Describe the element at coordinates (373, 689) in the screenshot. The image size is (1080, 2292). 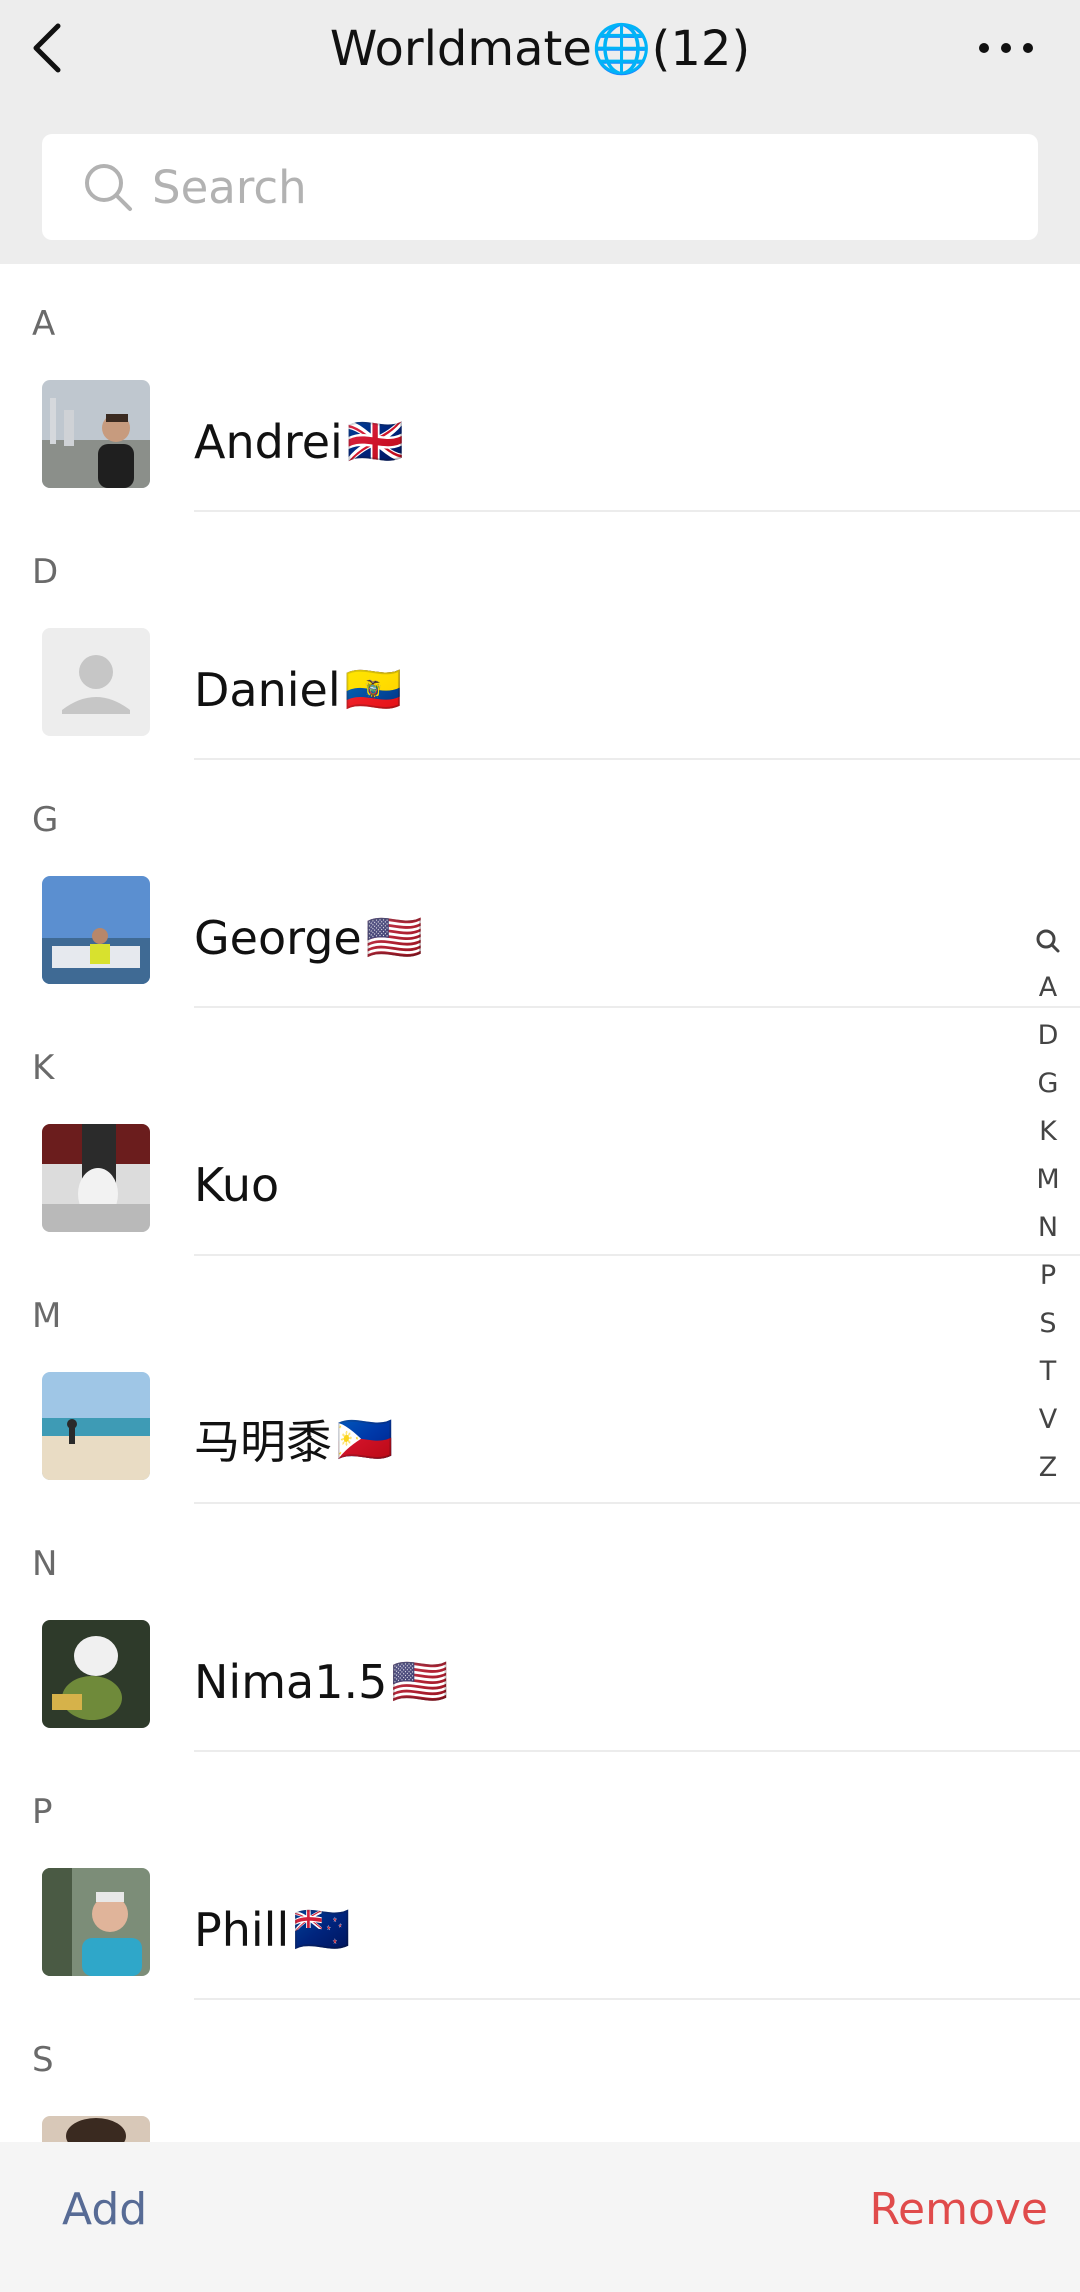
I see `flag-ecuador-icon: 🇪🇨` at that location.